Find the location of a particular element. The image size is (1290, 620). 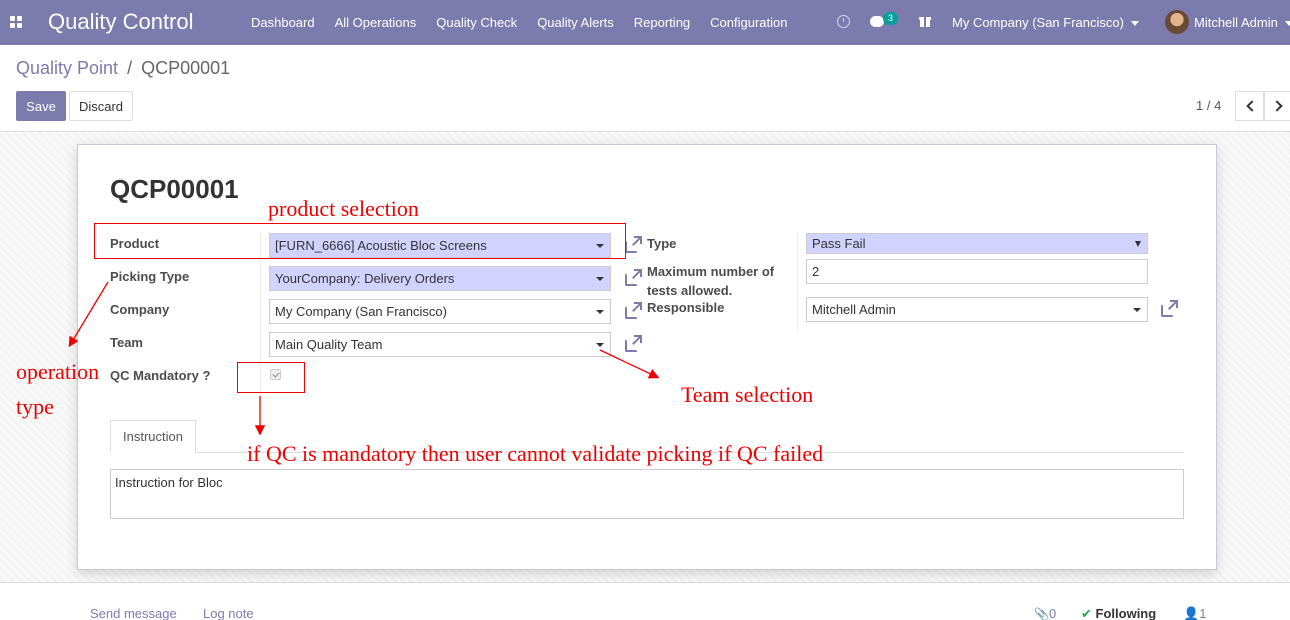

user-icon: 👤 is located at coordinates (1191, 613).